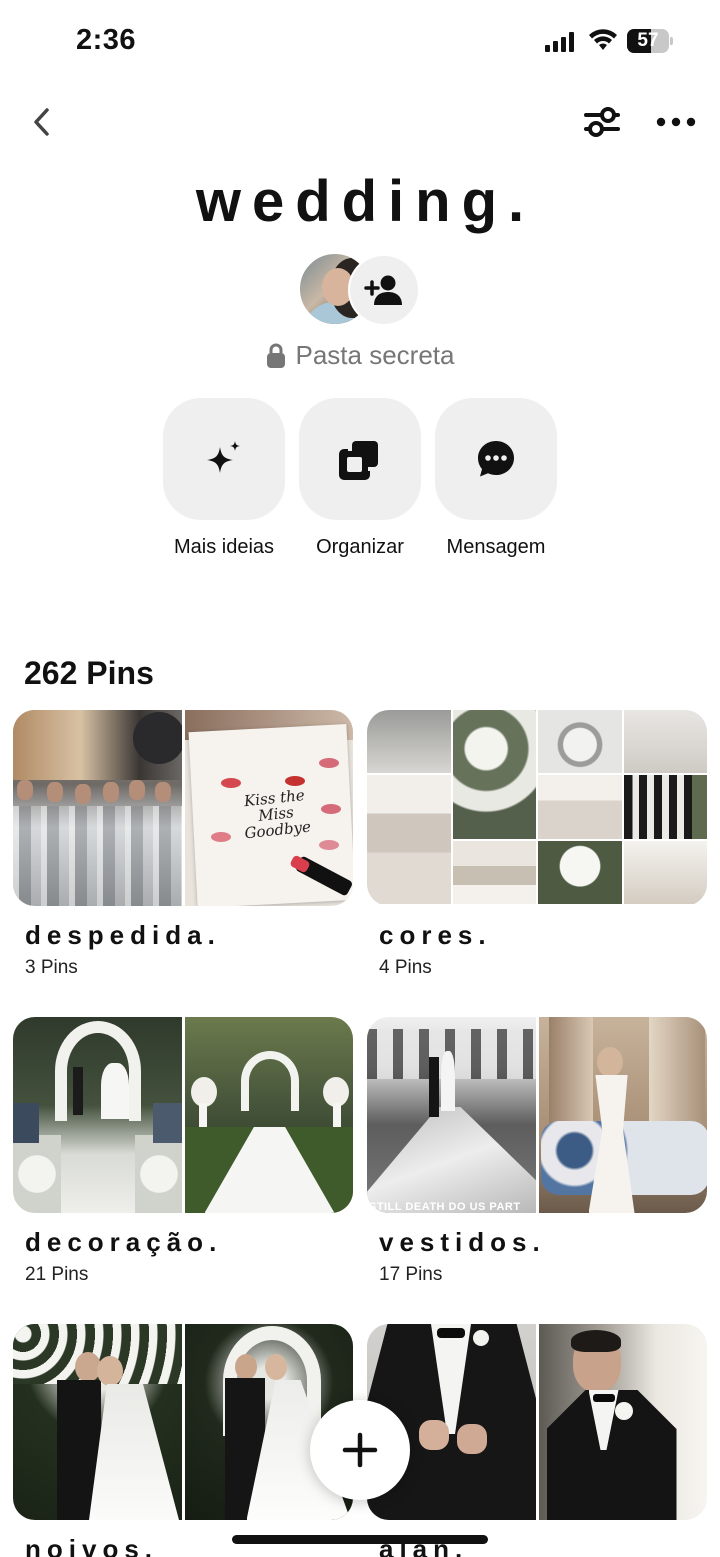 This screenshot has height=1557, width=720. What do you see at coordinates (183, 808) in the screenshot?
I see `section-cover: Kiss the Miss Goodbye` at bounding box center [183, 808].